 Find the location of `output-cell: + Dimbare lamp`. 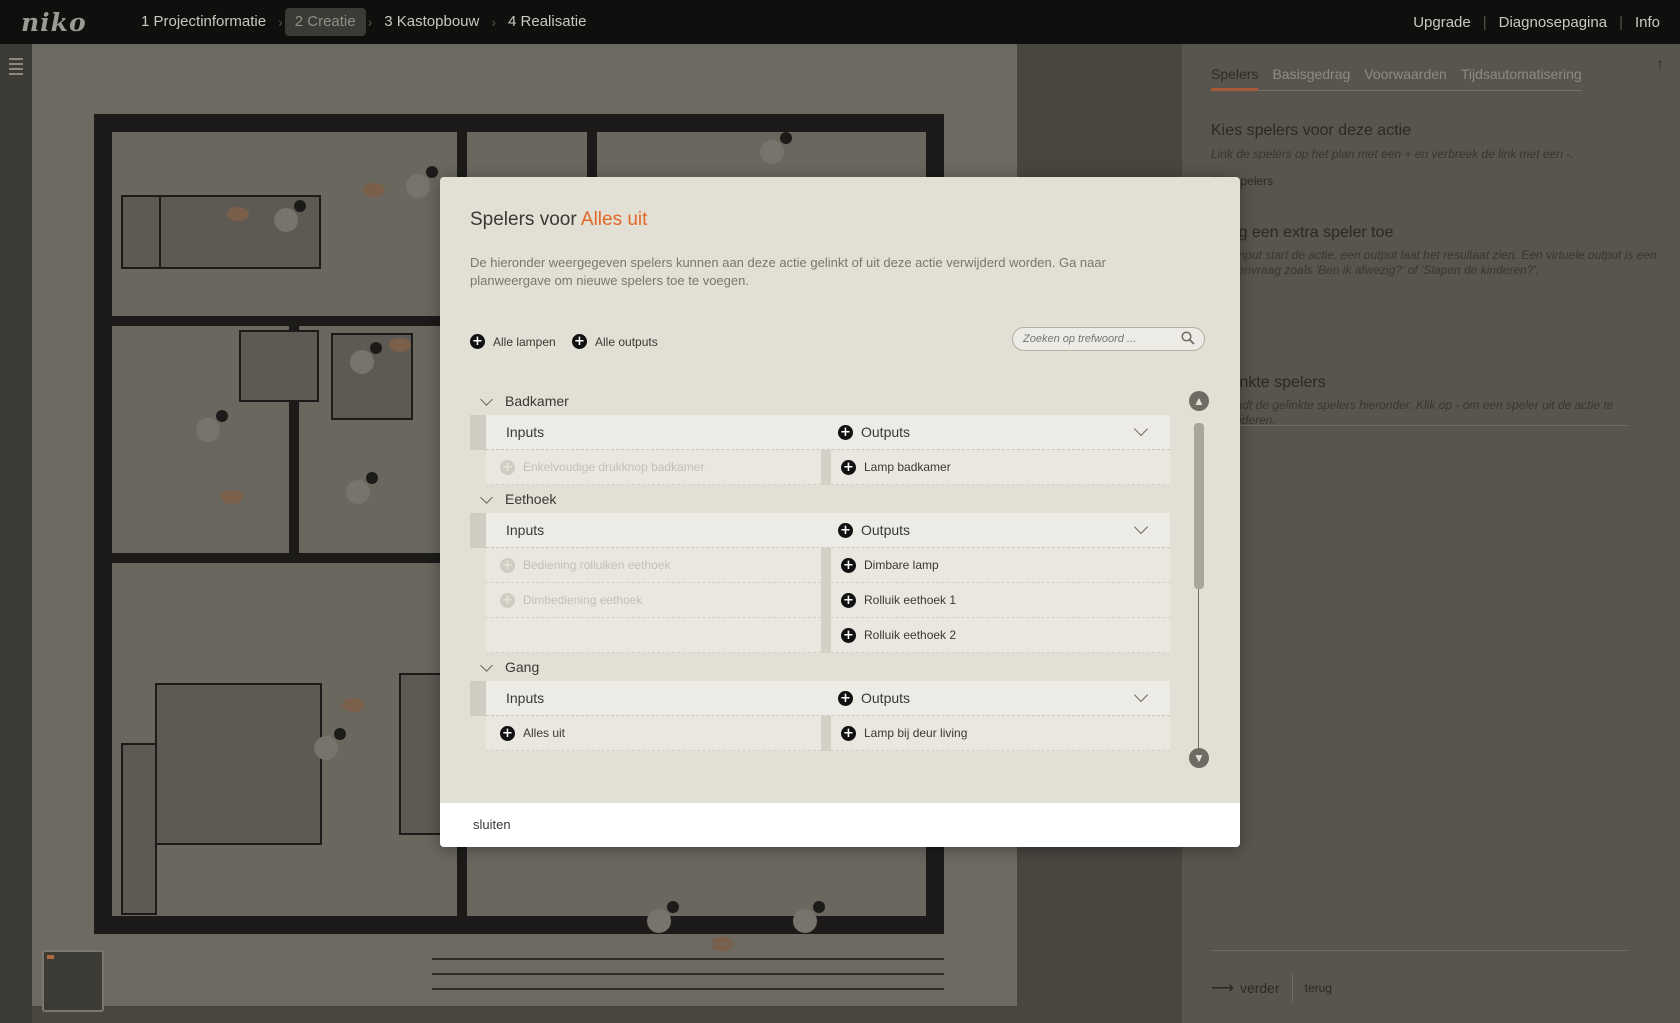

output-cell: + Dimbare lamp is located at coordinates (1000, 565).